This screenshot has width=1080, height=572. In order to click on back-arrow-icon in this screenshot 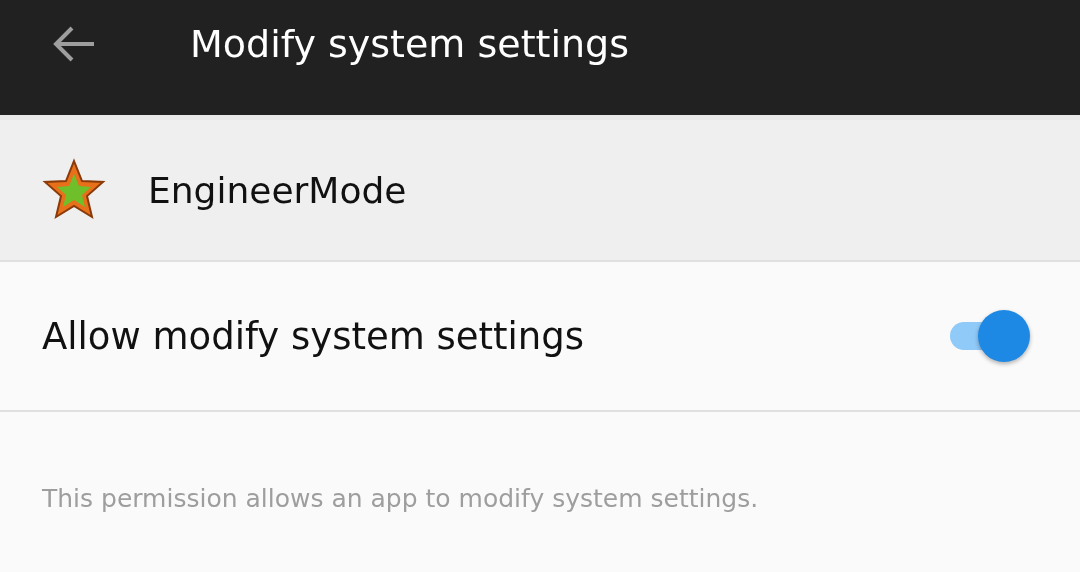, I will do `click(74, 43)`.